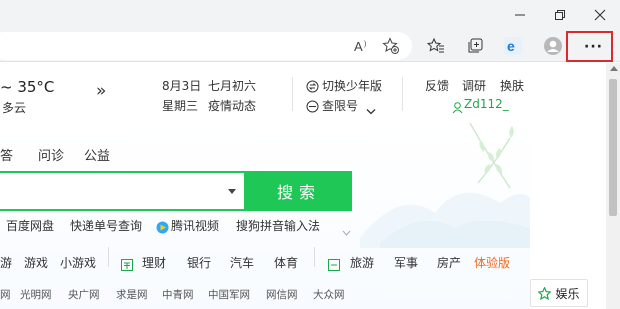  Describe the element at coordinates (30, 225) in the screenshot. I see `quick-link-baidu-pan: 百度网盘` at that location.